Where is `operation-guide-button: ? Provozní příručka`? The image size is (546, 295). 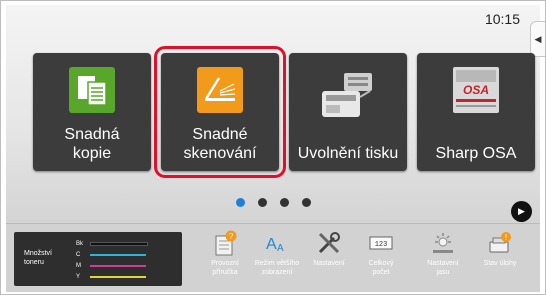 operation-guide-button: ? Provozní příručka is located at coordinates (225, 253).